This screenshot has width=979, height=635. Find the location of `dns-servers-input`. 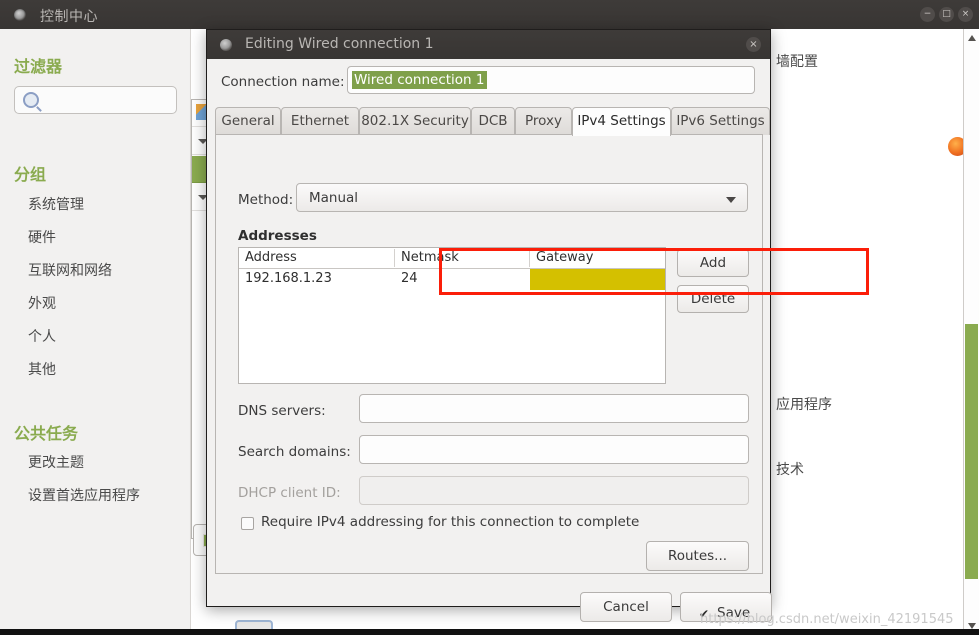

dns-servers-input is located at coordinates (554, 408).